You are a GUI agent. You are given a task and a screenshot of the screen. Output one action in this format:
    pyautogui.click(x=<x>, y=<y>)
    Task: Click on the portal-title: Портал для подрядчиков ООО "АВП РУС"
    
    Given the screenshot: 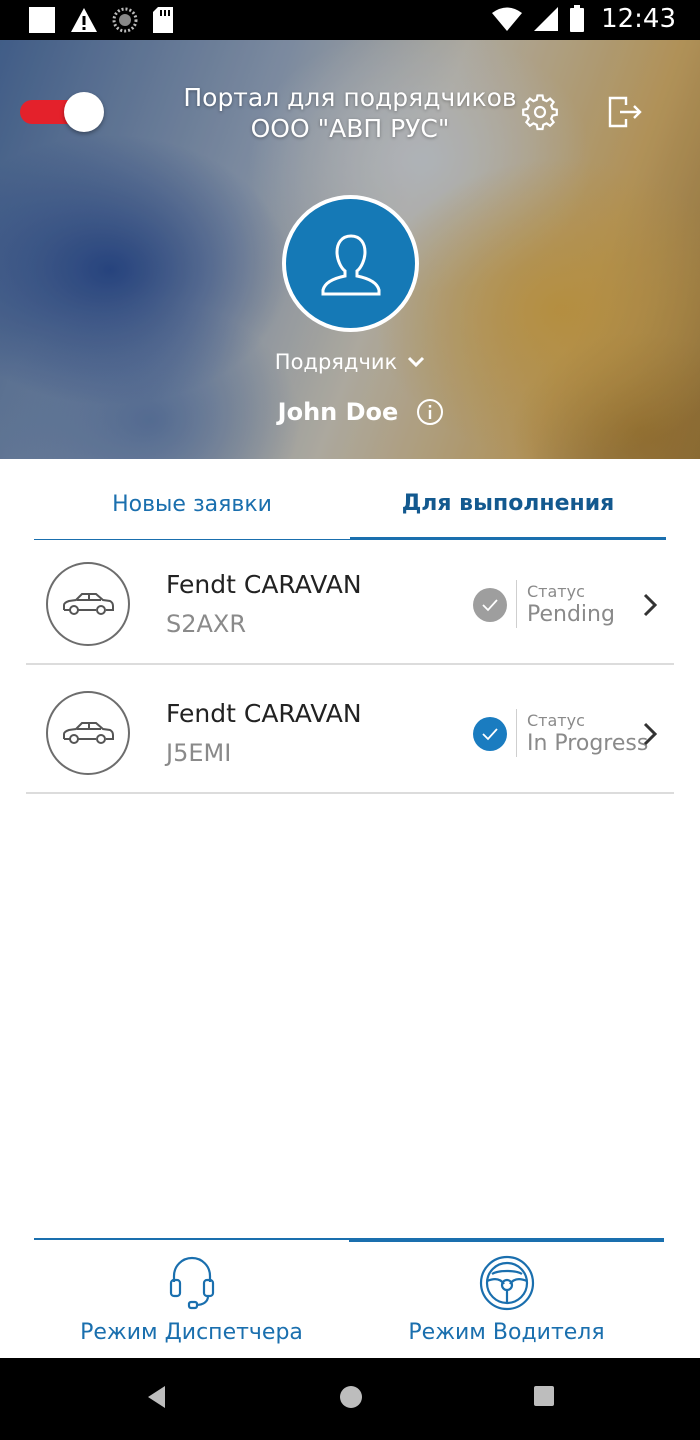 What is the action you would take?
    pyautogui.click(x=350, y=113)
    